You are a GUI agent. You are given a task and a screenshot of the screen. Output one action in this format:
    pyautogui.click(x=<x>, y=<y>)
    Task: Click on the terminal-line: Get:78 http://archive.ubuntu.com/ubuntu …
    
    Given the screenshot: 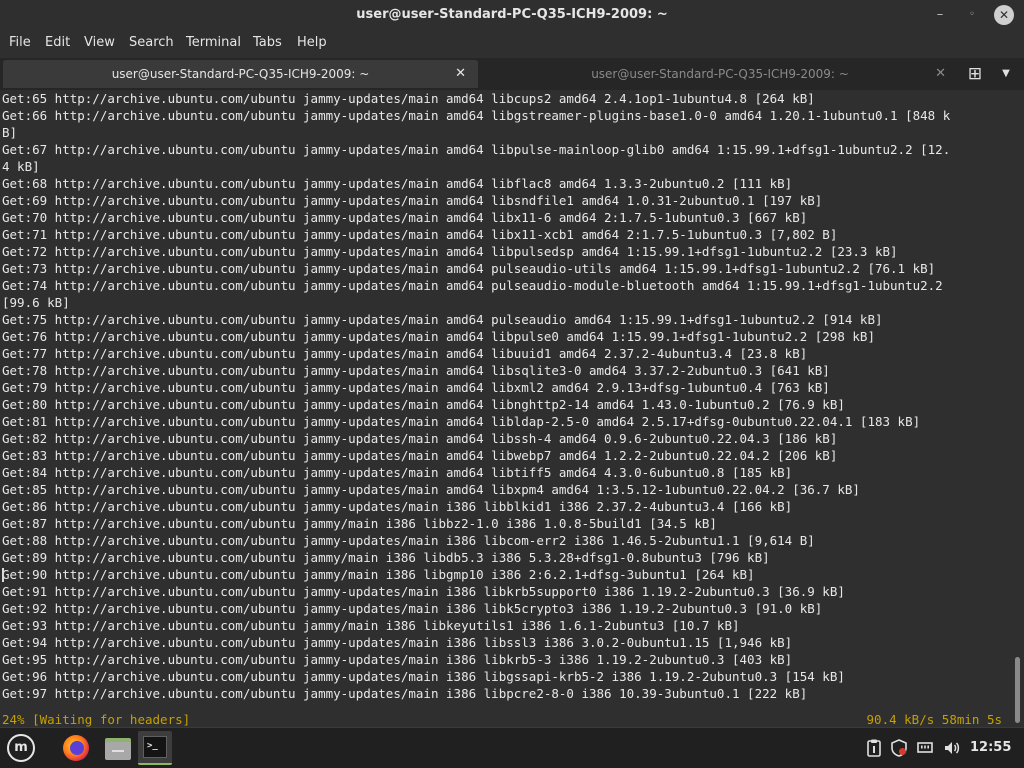 What is the action you would take?
    pyautogui.click(x=416, y=370)
    